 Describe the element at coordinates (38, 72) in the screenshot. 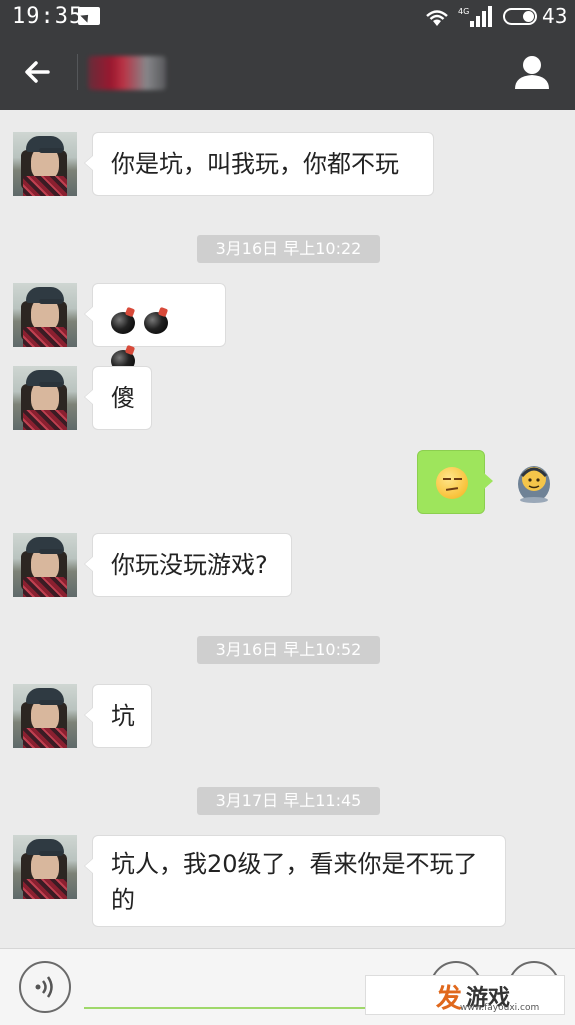

I see `arrow-left-icon` at that location.